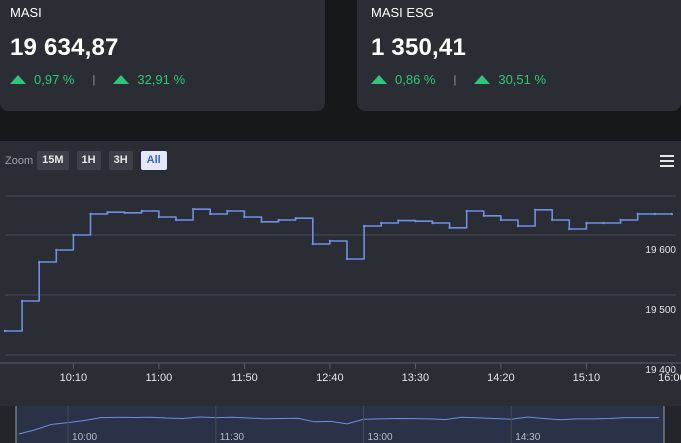  I want to click on navigator-selection, so click(340, 424).